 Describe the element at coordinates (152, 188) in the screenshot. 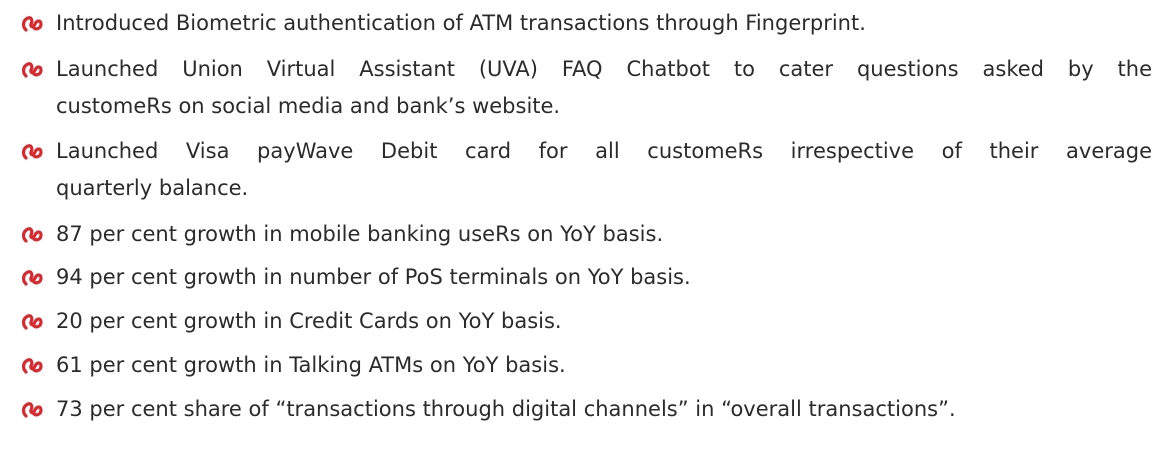

I see `list-item-text-continued: quarterly balance.` at that location.